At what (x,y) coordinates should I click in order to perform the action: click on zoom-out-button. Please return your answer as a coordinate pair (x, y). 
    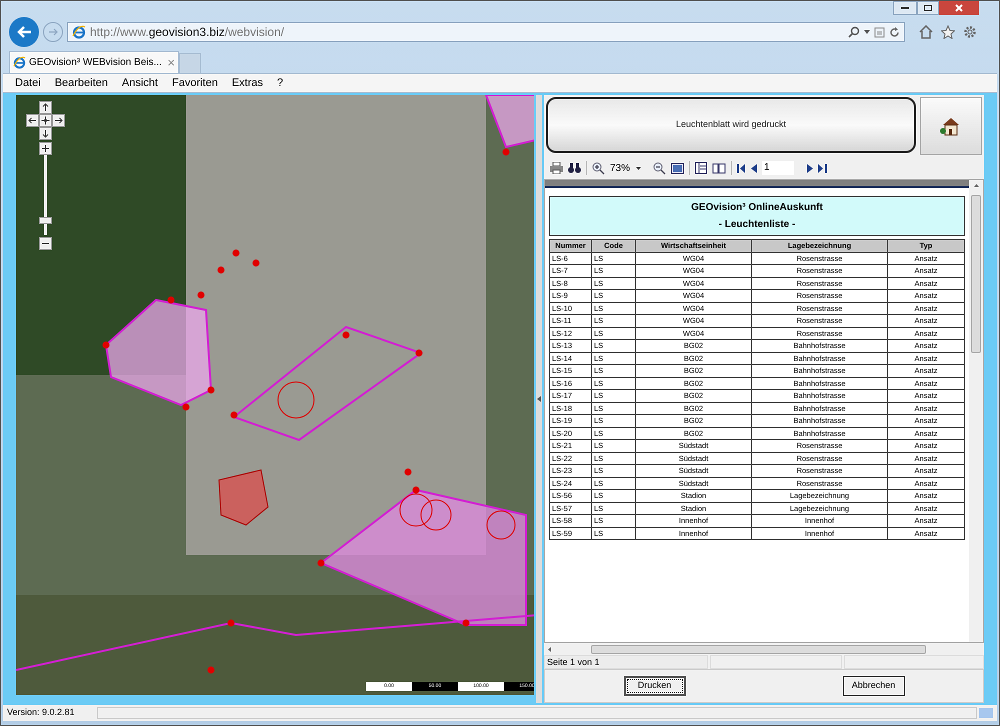
    Looking at the image, I should click on (45, 243).